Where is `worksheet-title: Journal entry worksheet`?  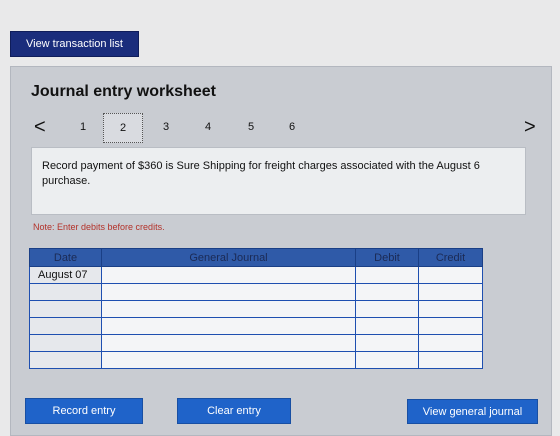
worksheet-title: Journal entry worksheet is located at coordinates (123, 91).